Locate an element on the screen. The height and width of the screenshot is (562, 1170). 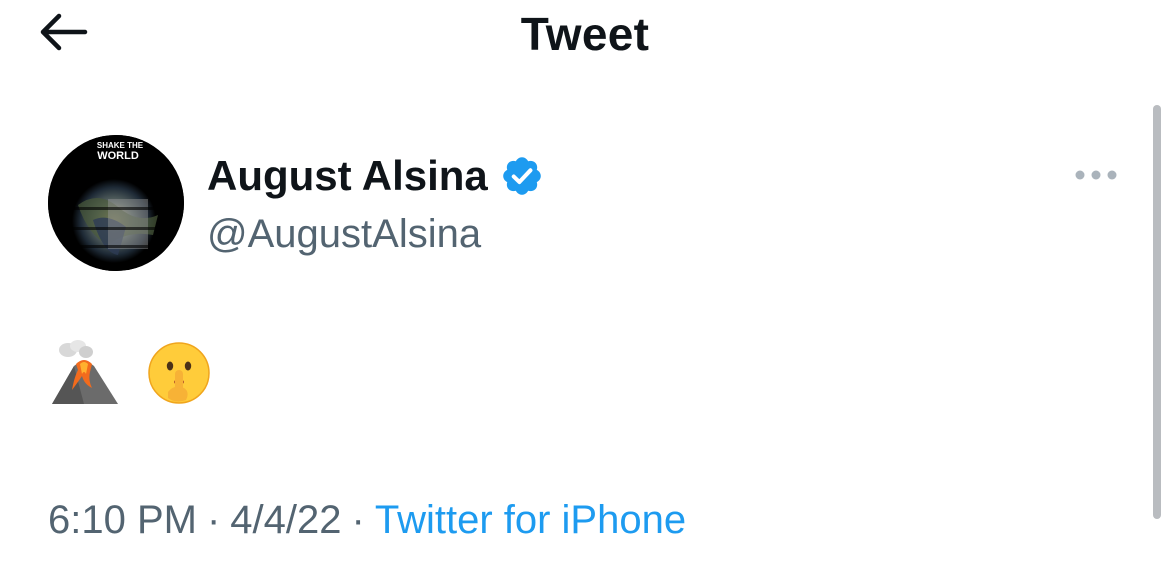
user-handle: @AugustAlsina is located at coordinates (375, 234).